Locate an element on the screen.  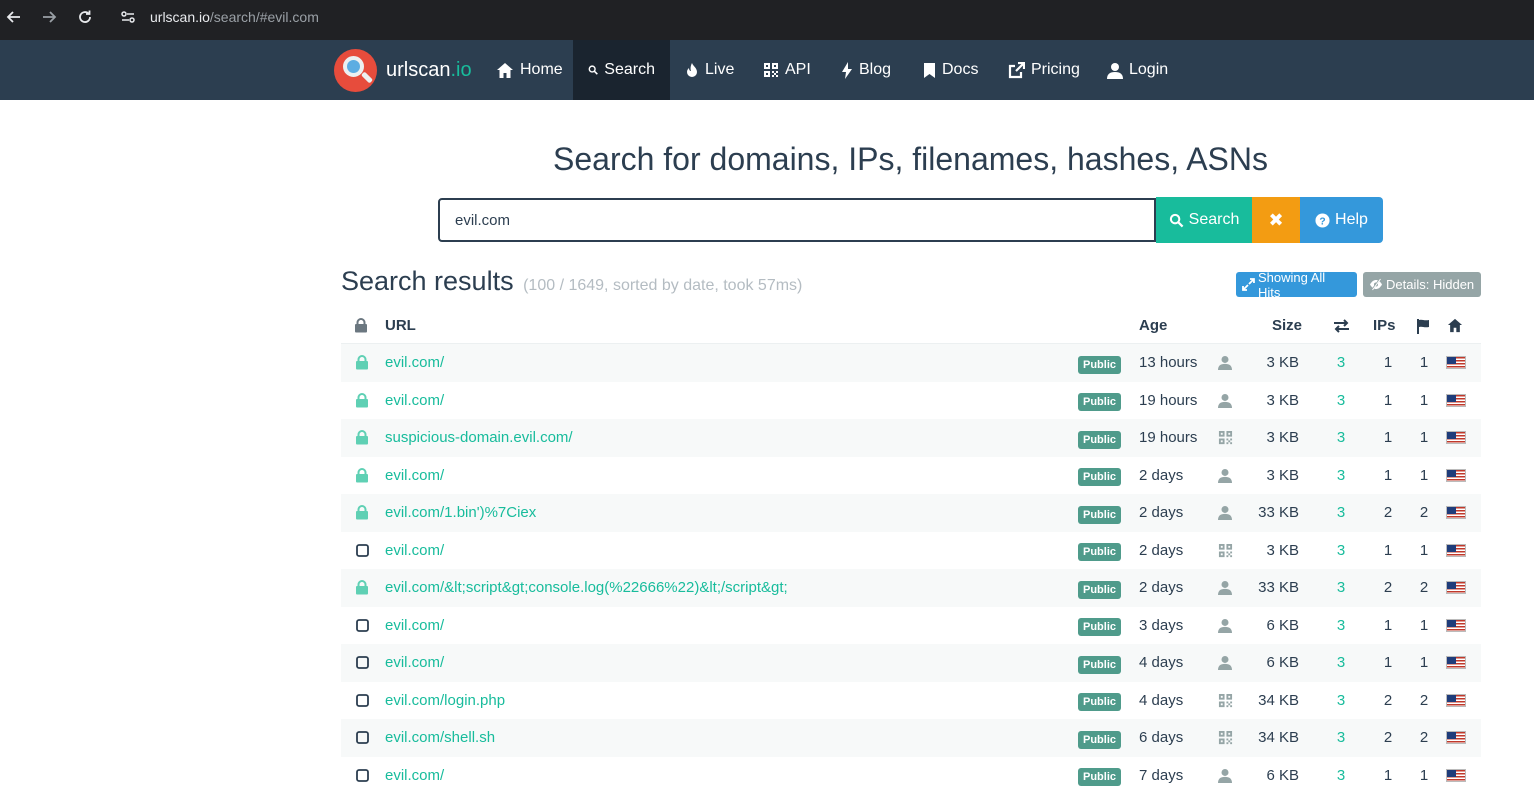
nav-login: Login is located at coordinates (1137, 70).